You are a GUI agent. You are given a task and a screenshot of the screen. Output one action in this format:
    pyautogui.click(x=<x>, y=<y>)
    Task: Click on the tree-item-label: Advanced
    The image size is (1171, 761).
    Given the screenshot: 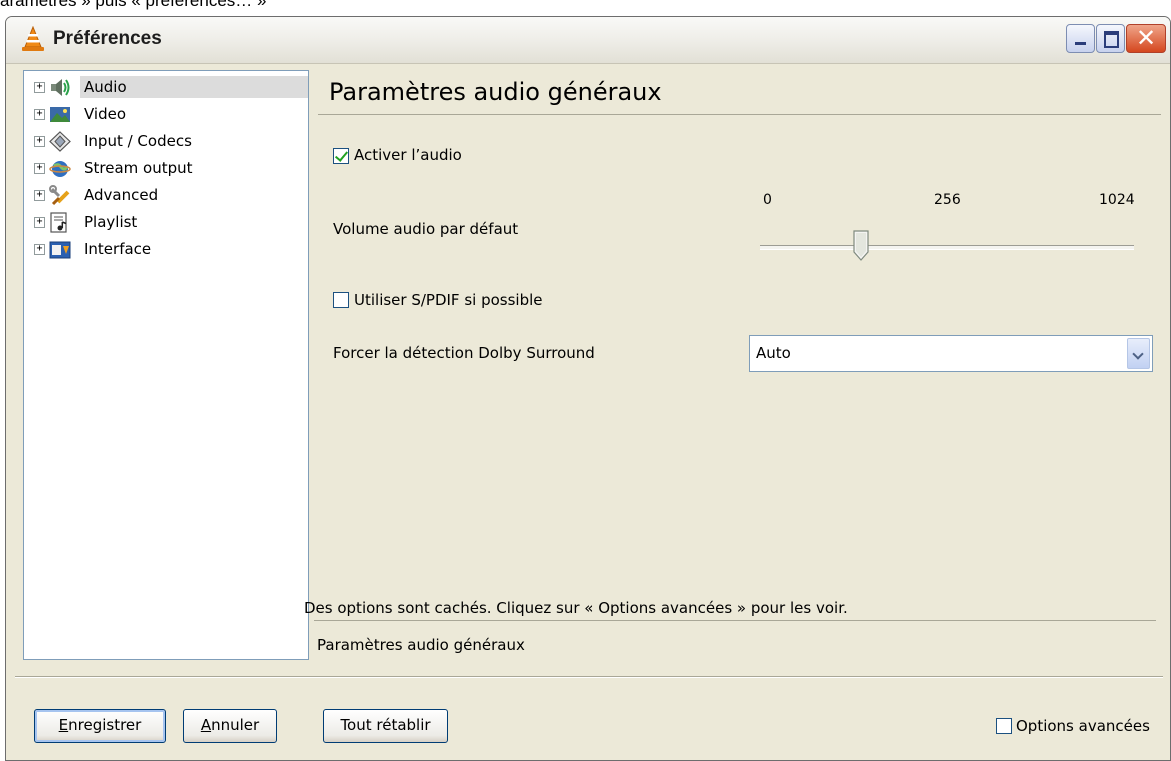 What is the action you would take?
    pyautogui.click(x=121, y=195)
    